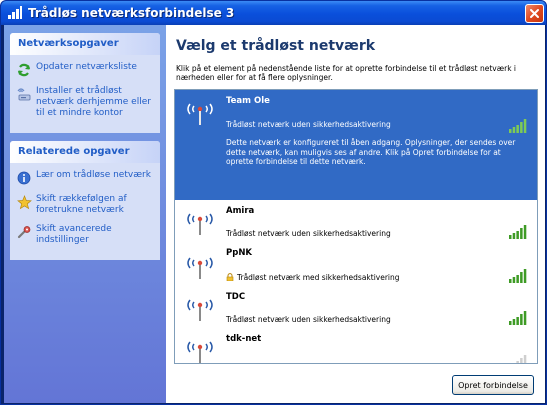 The width and height of the screenshot is (547, 405). Describe the element at coordinates (24, 178) in the screenshot. I see `info-icon` at that location.